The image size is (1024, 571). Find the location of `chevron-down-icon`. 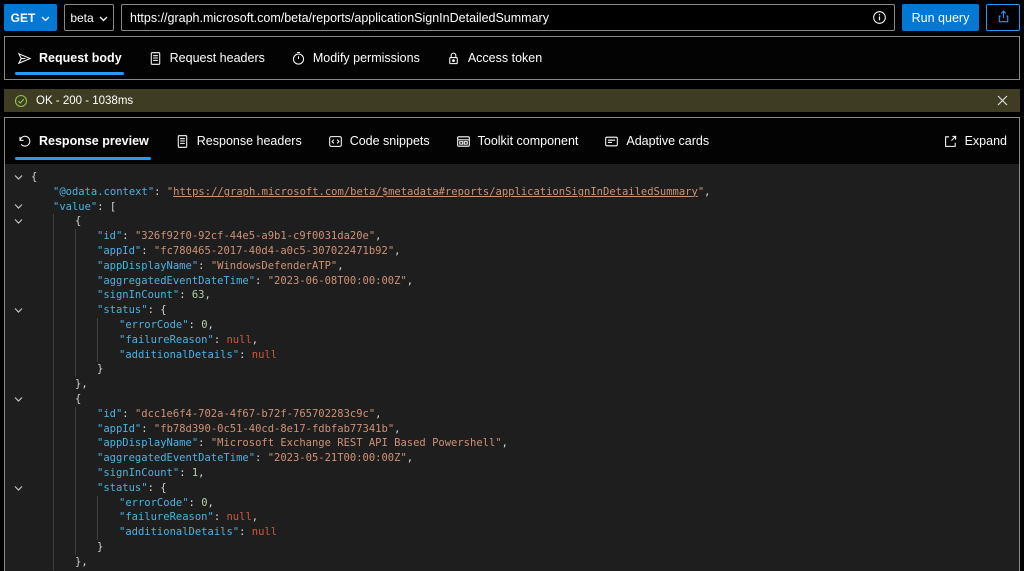

chevron-down-icon is located at coordinates (45, 18).